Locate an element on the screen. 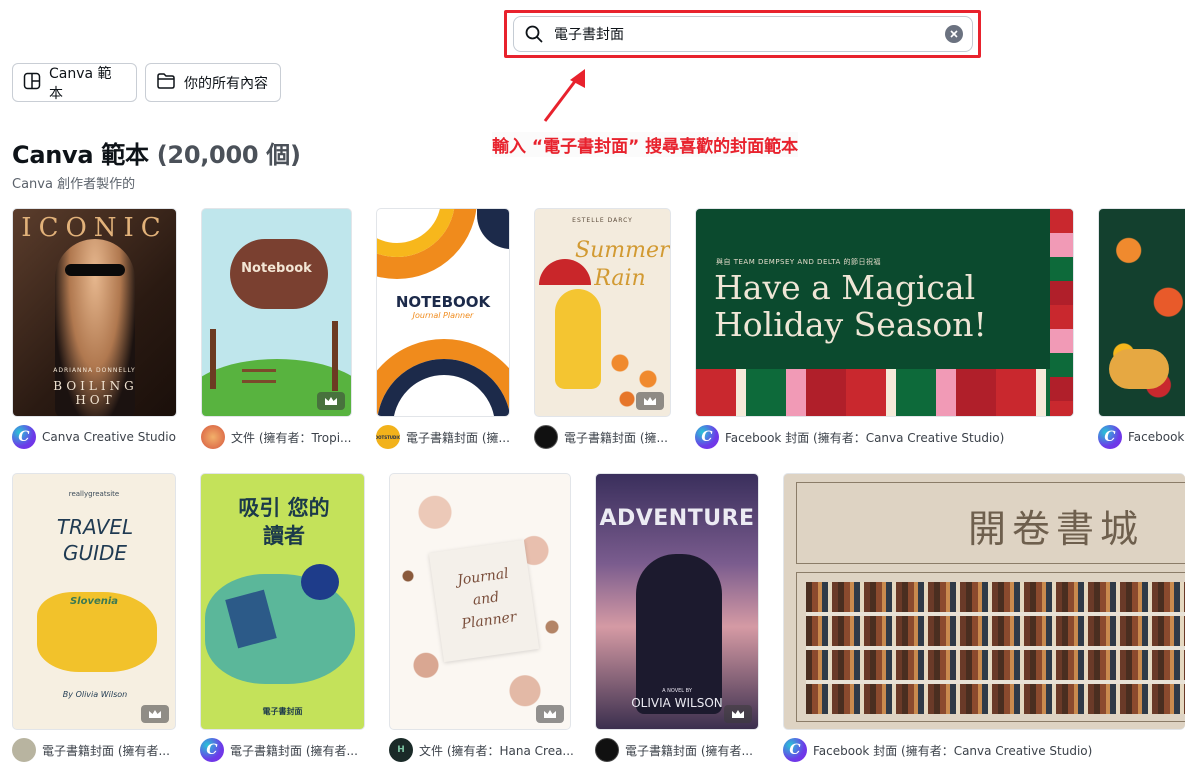 This screenshot has height=773, width=1185. template-card-floral is located at coordinates (1141, 312).